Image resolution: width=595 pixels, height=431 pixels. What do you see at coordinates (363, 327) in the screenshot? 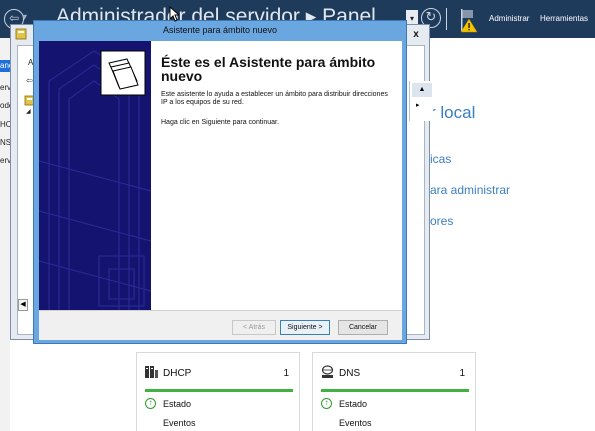
I see `cancel-button: Cancelar` at bounding box center [363, 327].